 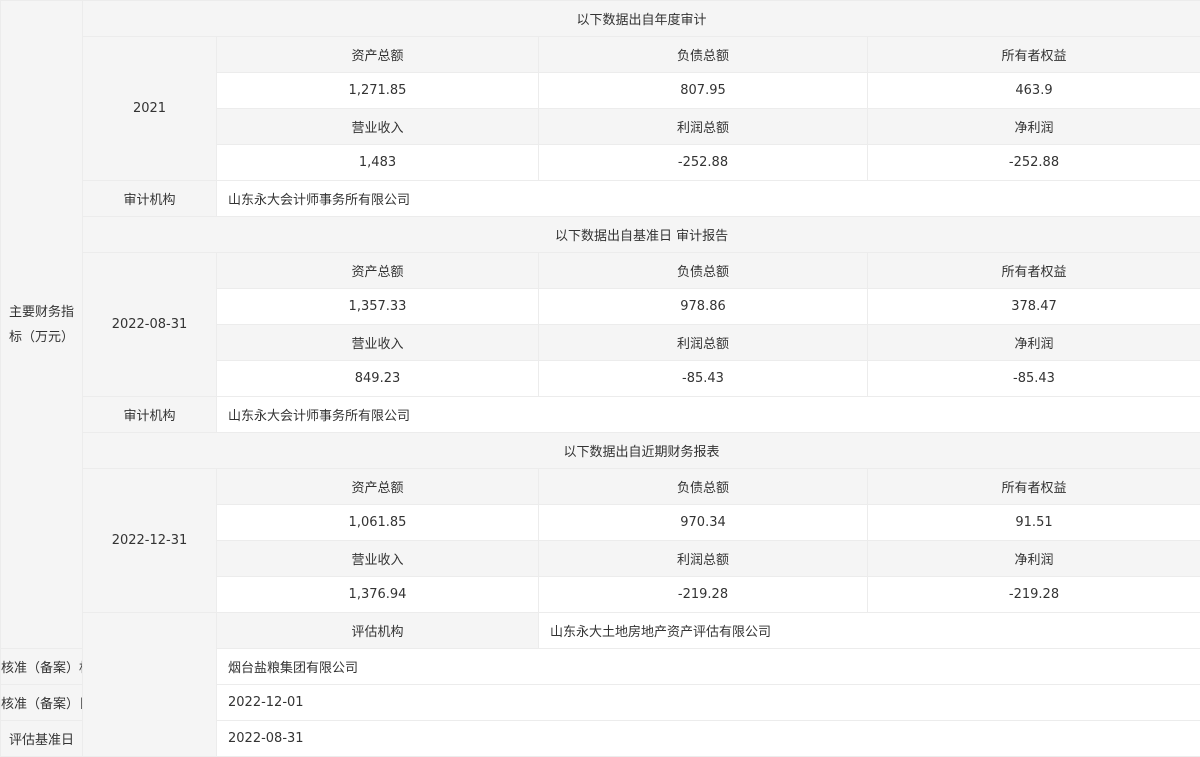 What do you see at coordinates (708, 199) in the screenshot?
I see `section-1-audit-org: 山东永大会计师事务所有限公司` at bounding box center [708, 199].